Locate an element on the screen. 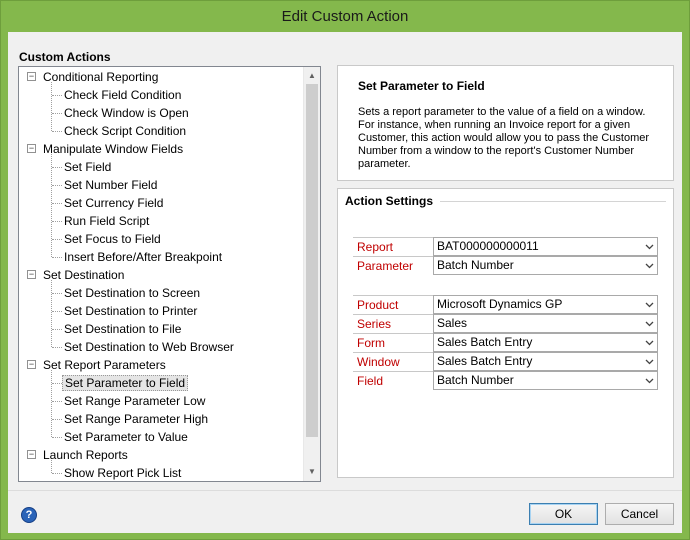  ok-button: OK is located at coordinates (563, 514).